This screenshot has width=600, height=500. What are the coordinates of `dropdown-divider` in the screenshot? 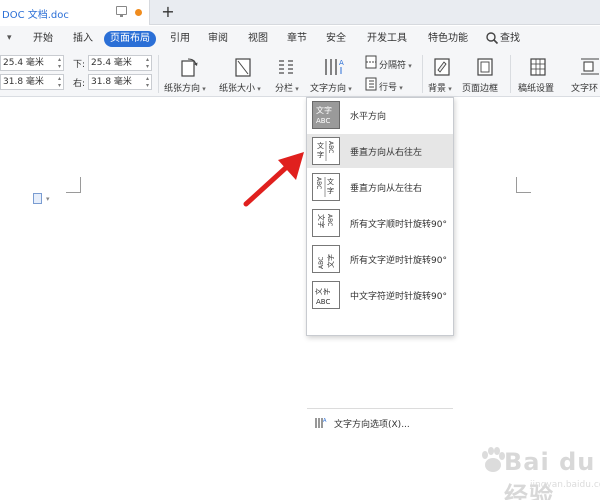 It's located at (380, 408).